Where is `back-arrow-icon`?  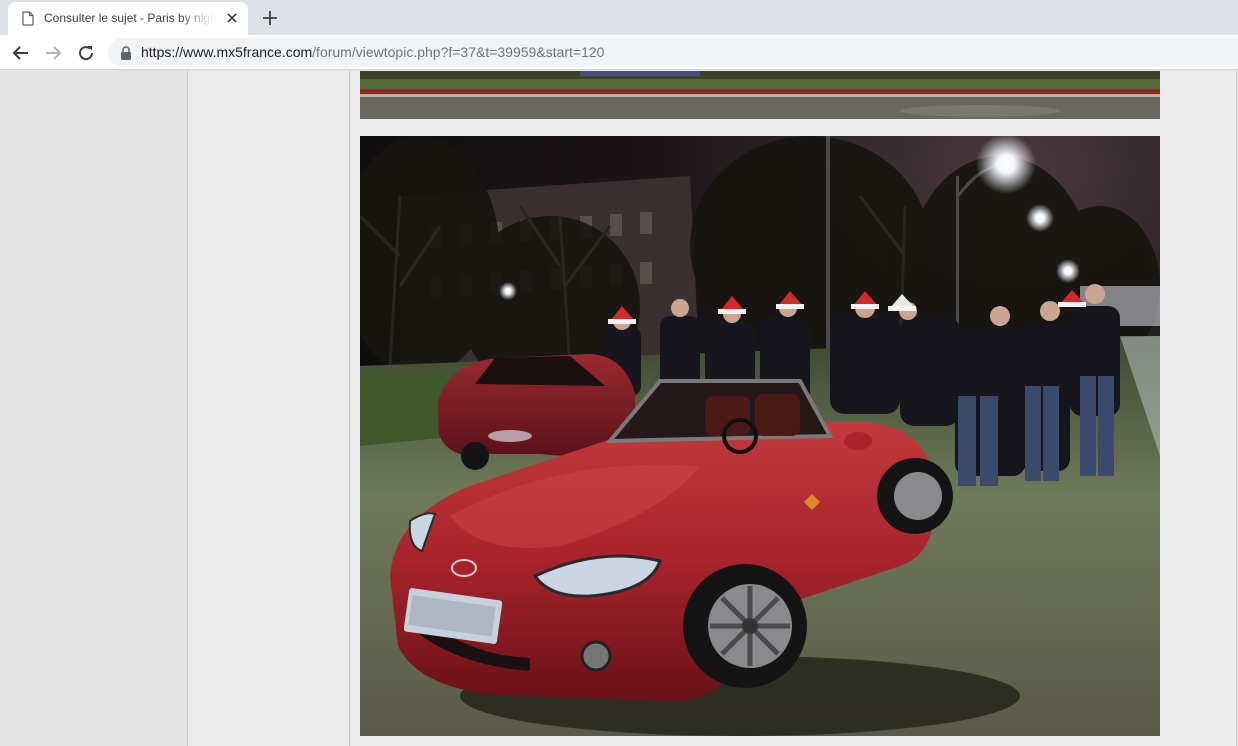
back-arrow-icon is located at coordinates (21, 53).